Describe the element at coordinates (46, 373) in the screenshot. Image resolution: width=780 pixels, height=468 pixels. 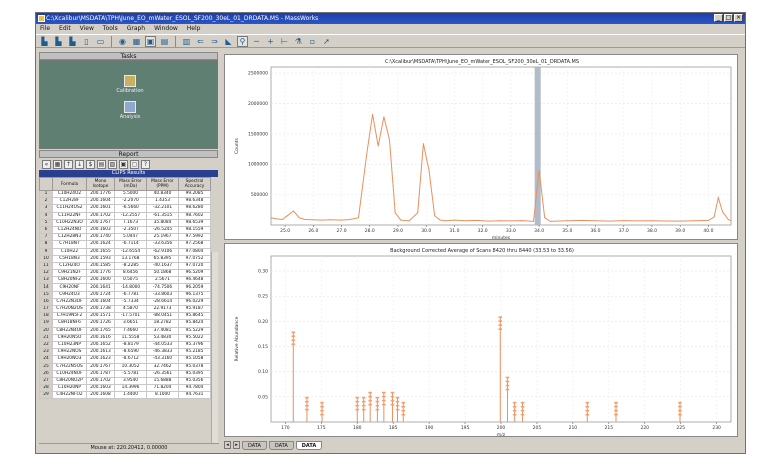
I see `row-number: 26` at that location.